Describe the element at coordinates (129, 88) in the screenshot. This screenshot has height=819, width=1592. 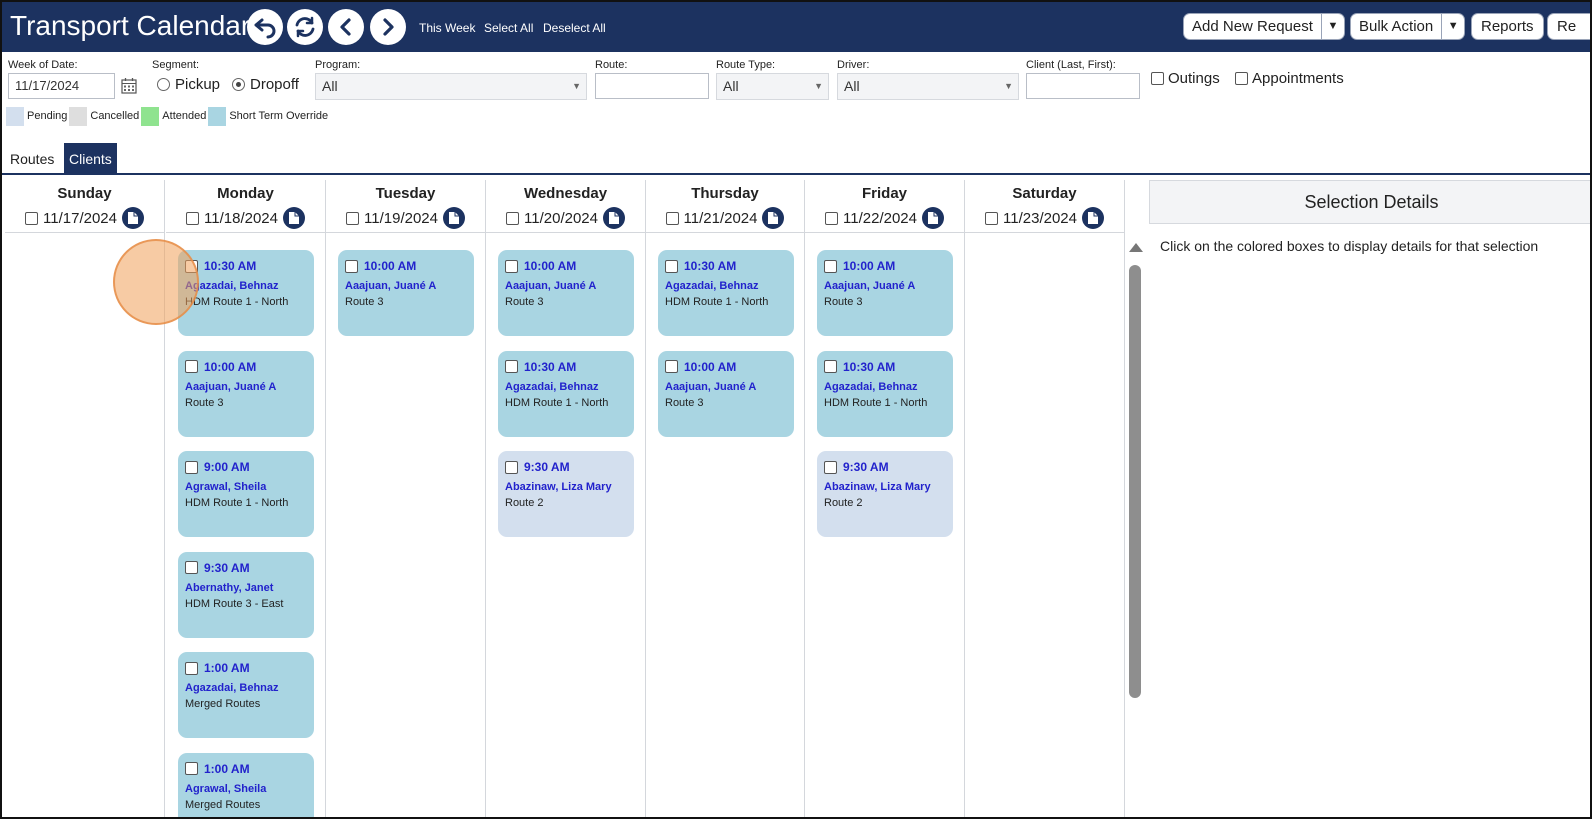
I see `calendar-icon` at that location.